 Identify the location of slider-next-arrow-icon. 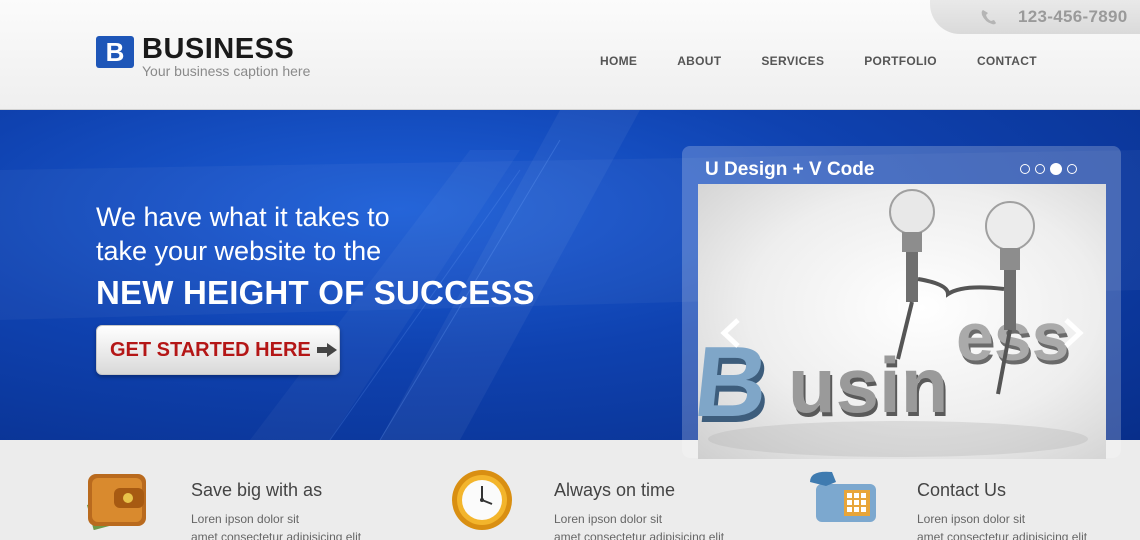
(1073, 333).